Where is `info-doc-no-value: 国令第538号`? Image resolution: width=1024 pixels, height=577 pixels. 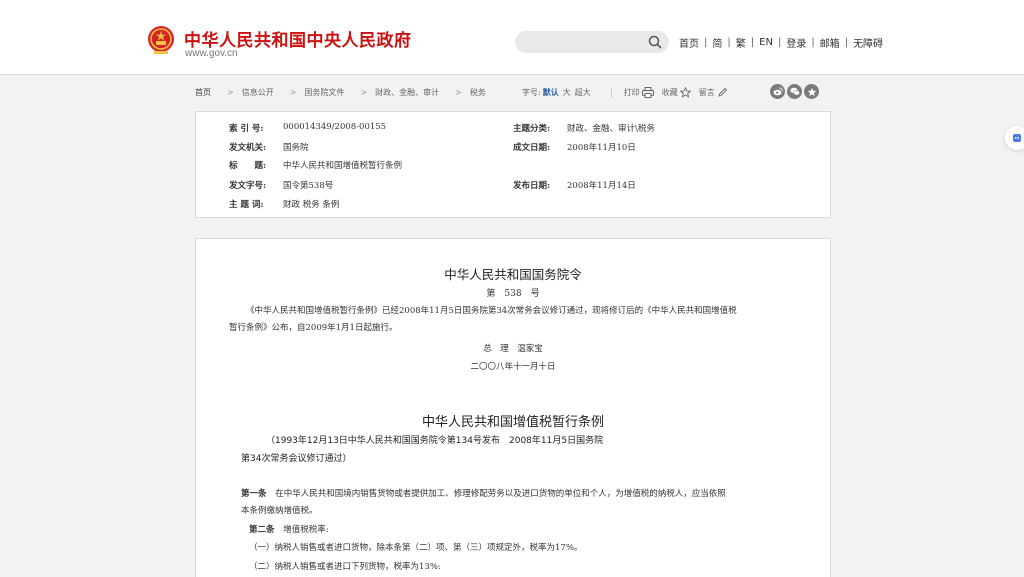 info-doc-no-value: 国令第538号 is located at coordinates (308, 186).